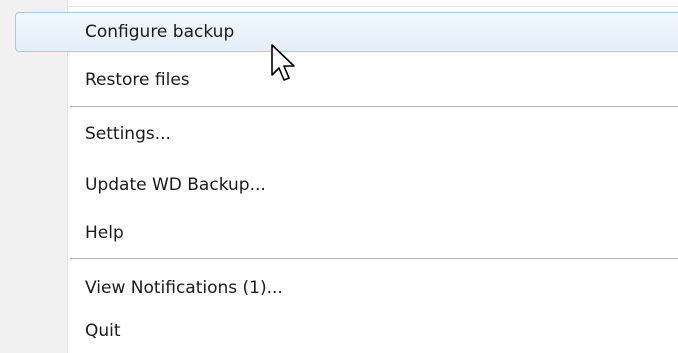 Image resolution: width=678 pixels, height=353 pixels. What do you see at coordinates (104, 233) in the screenshot?
I see `menu-item-label: Help` at bounding box center [104, 233].